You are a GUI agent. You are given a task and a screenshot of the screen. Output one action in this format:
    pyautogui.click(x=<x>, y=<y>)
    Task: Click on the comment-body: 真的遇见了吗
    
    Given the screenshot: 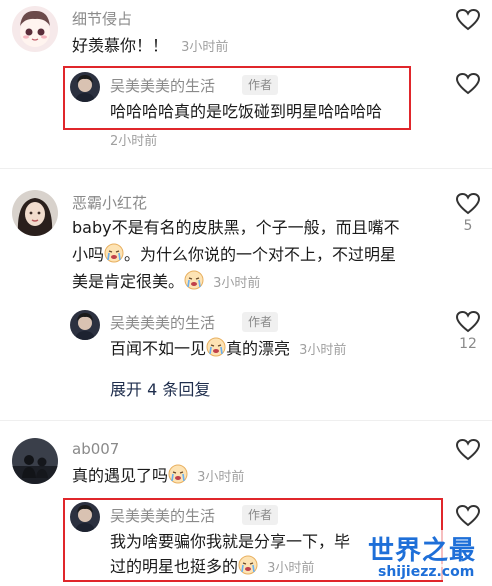 What is the action you would take?
    pyautogui.click(x=120, y=475)
    